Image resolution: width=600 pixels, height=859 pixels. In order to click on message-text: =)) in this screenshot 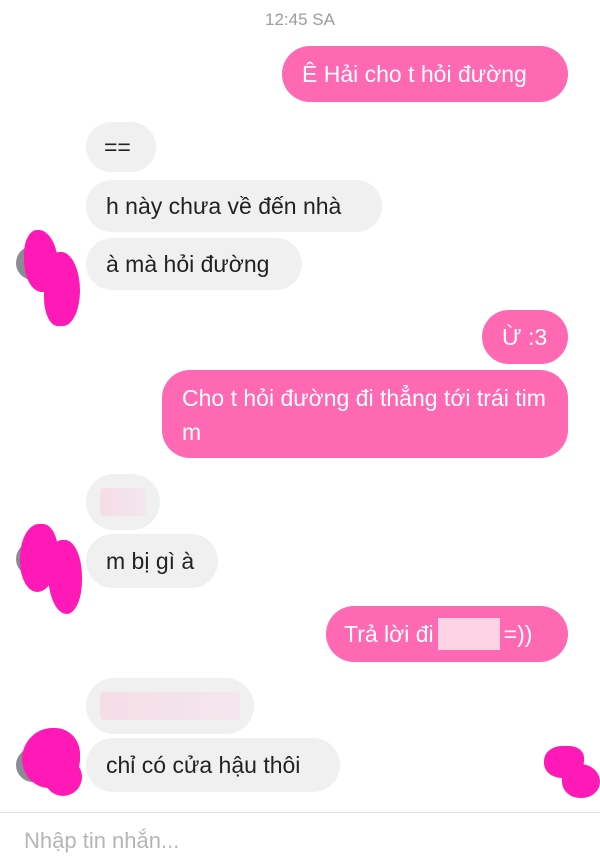, I will do `click(518, 634)`.